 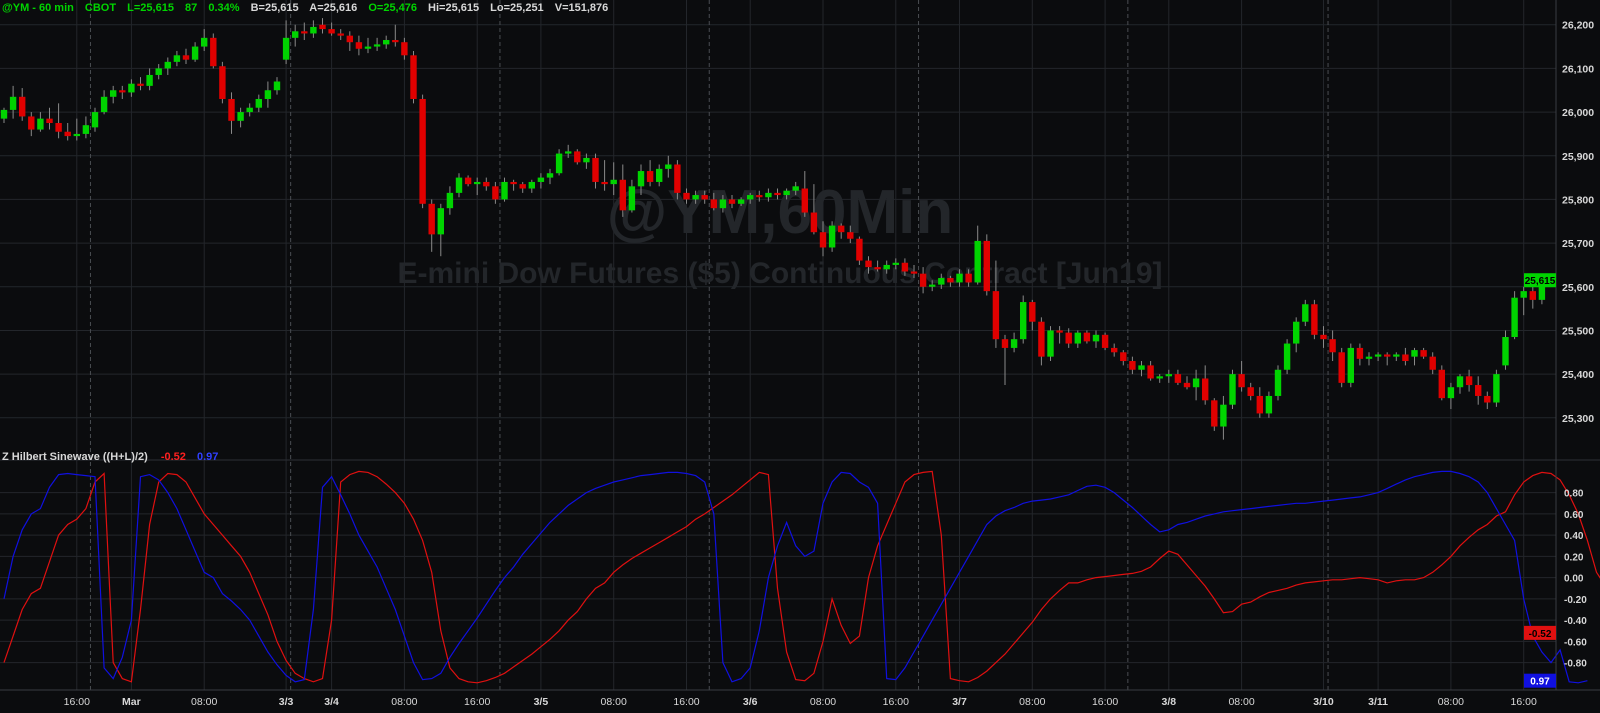 What do you see at coordinates (275, 8) in the screenshot?
I see `bid-price: B=25,615` at bounding box center [275, 8].